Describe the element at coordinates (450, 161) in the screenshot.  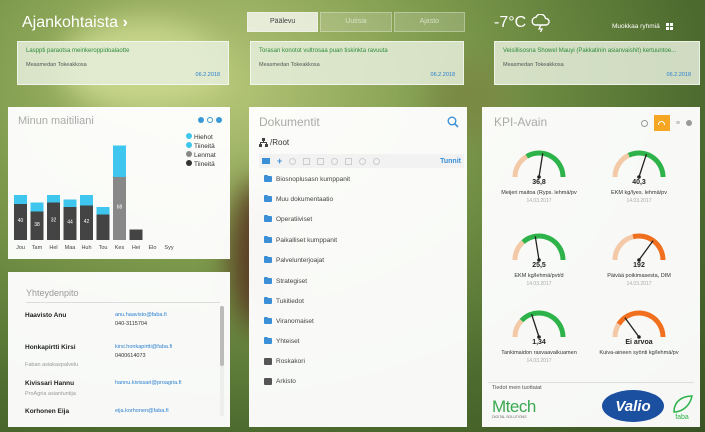
I see `tunnit-link: Tunnit` at that location.